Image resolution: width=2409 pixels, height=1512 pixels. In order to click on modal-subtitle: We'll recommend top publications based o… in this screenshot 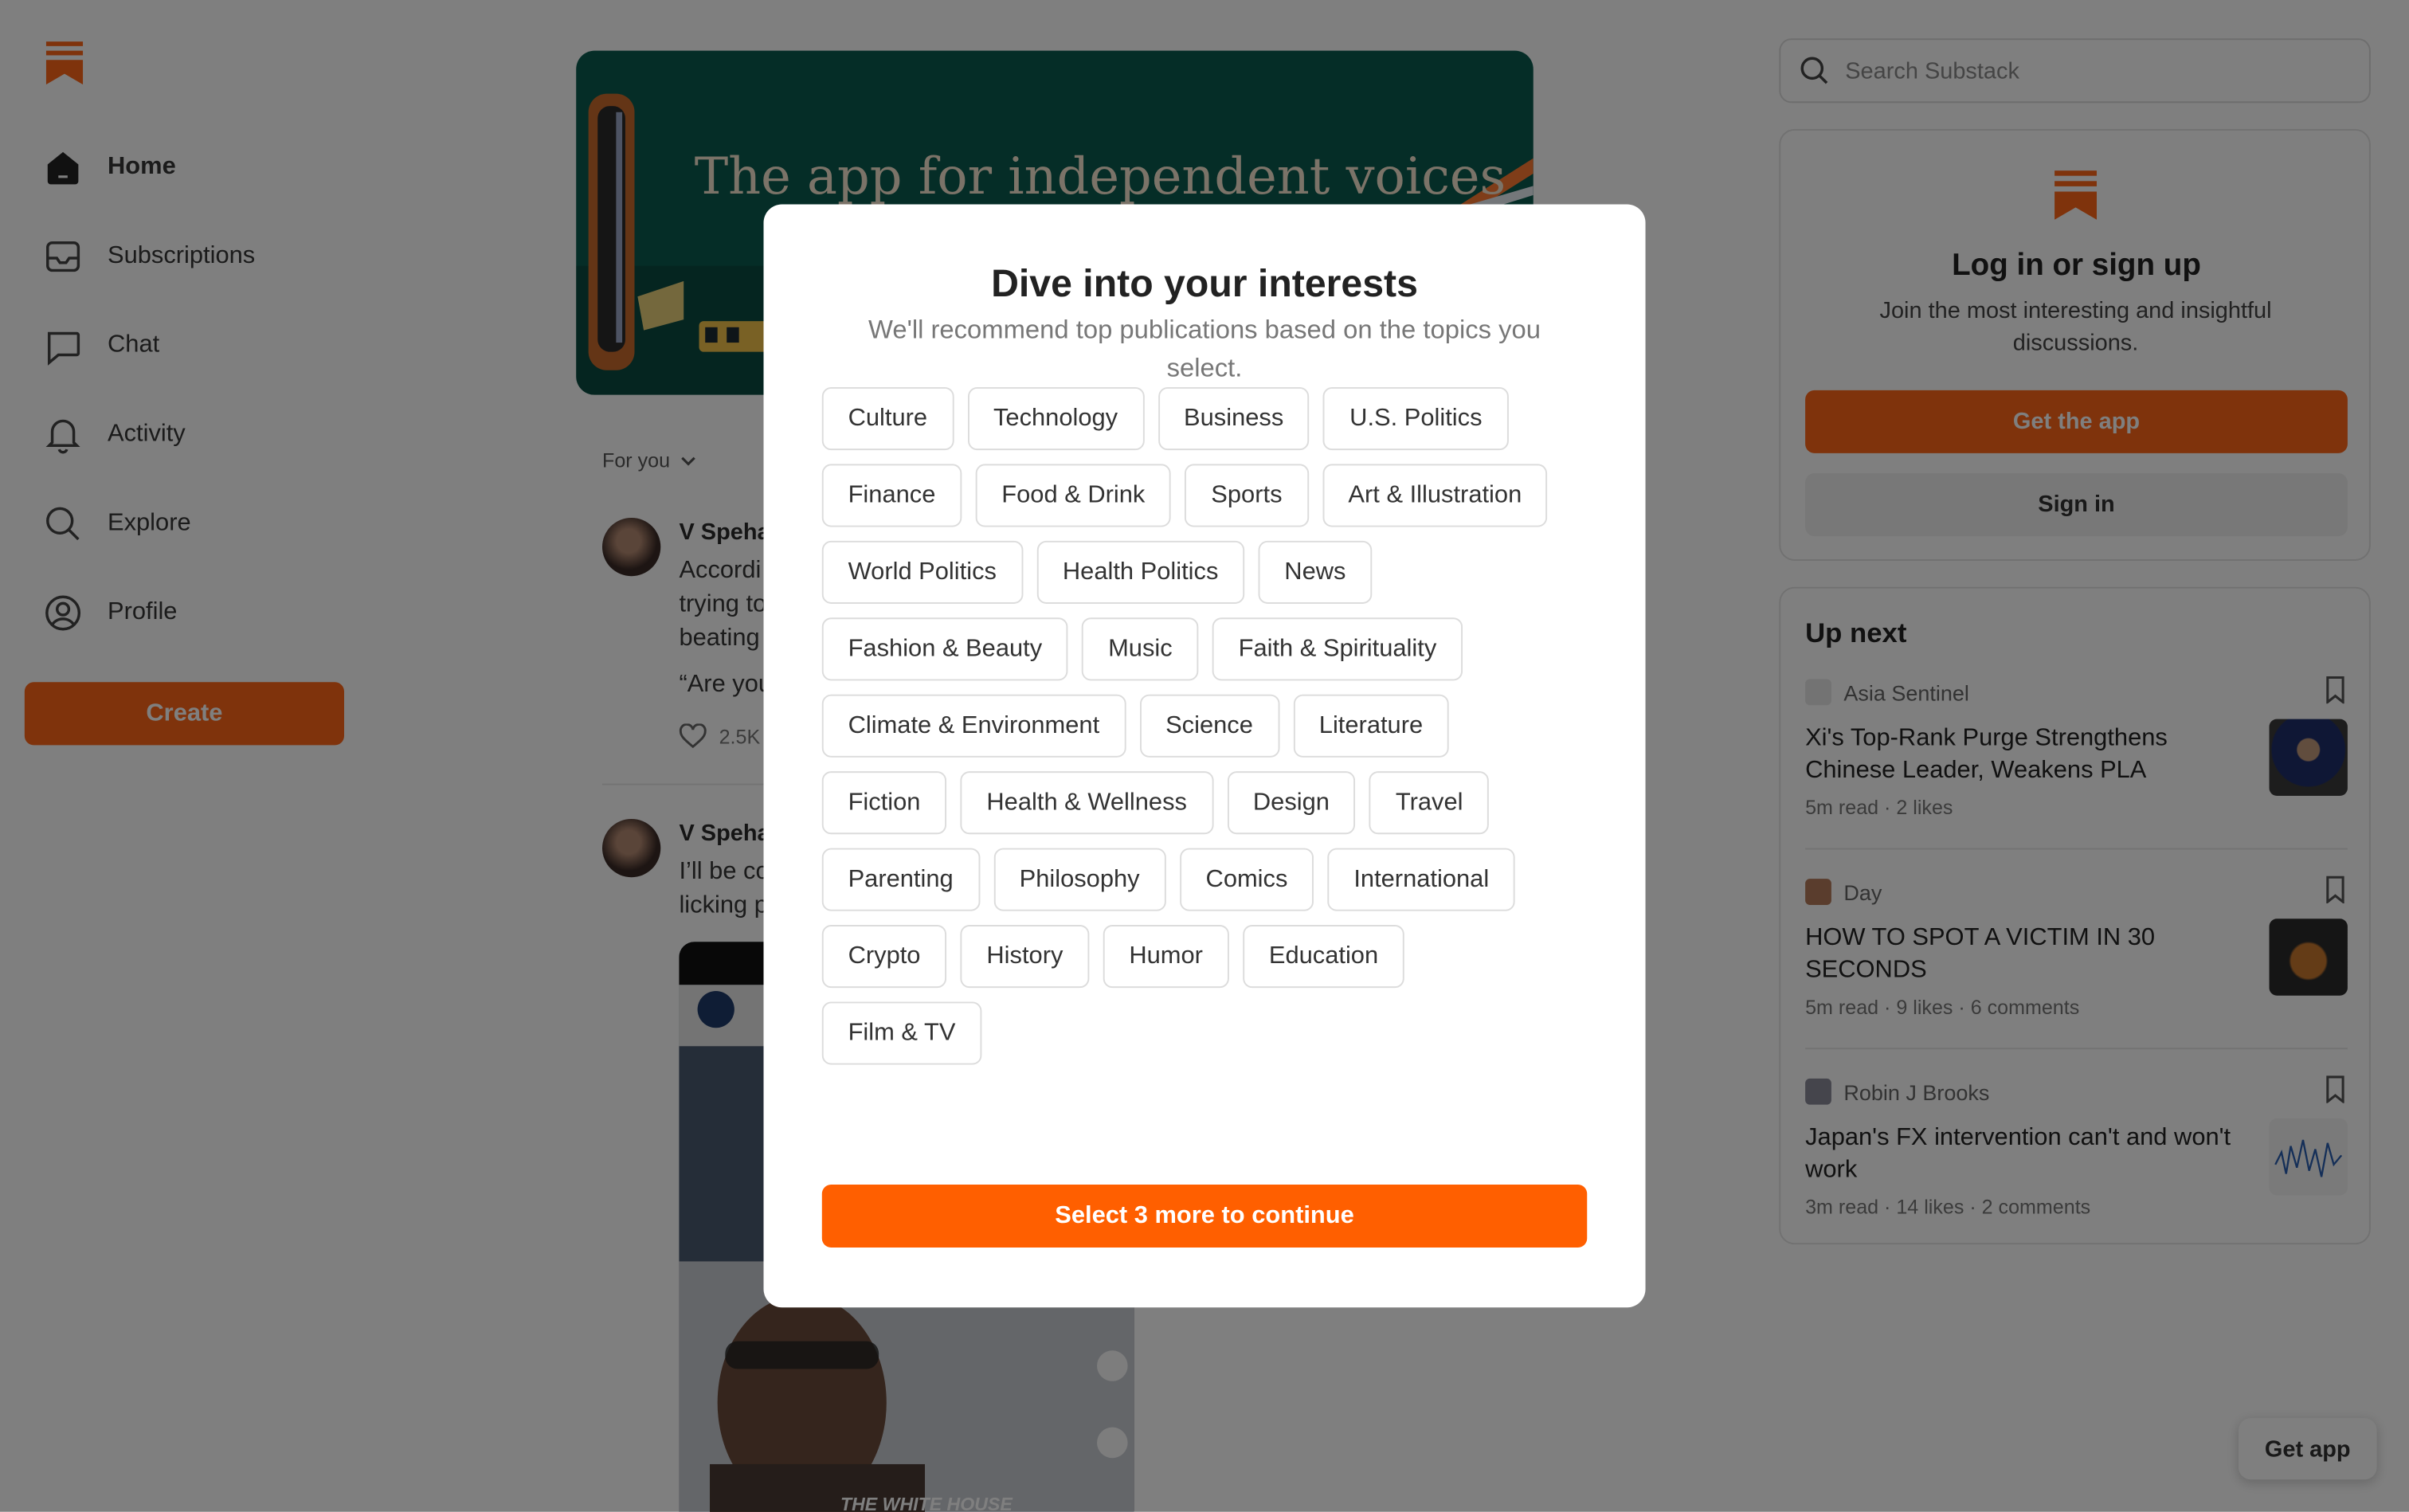, I will do `click(1204, 349)`.